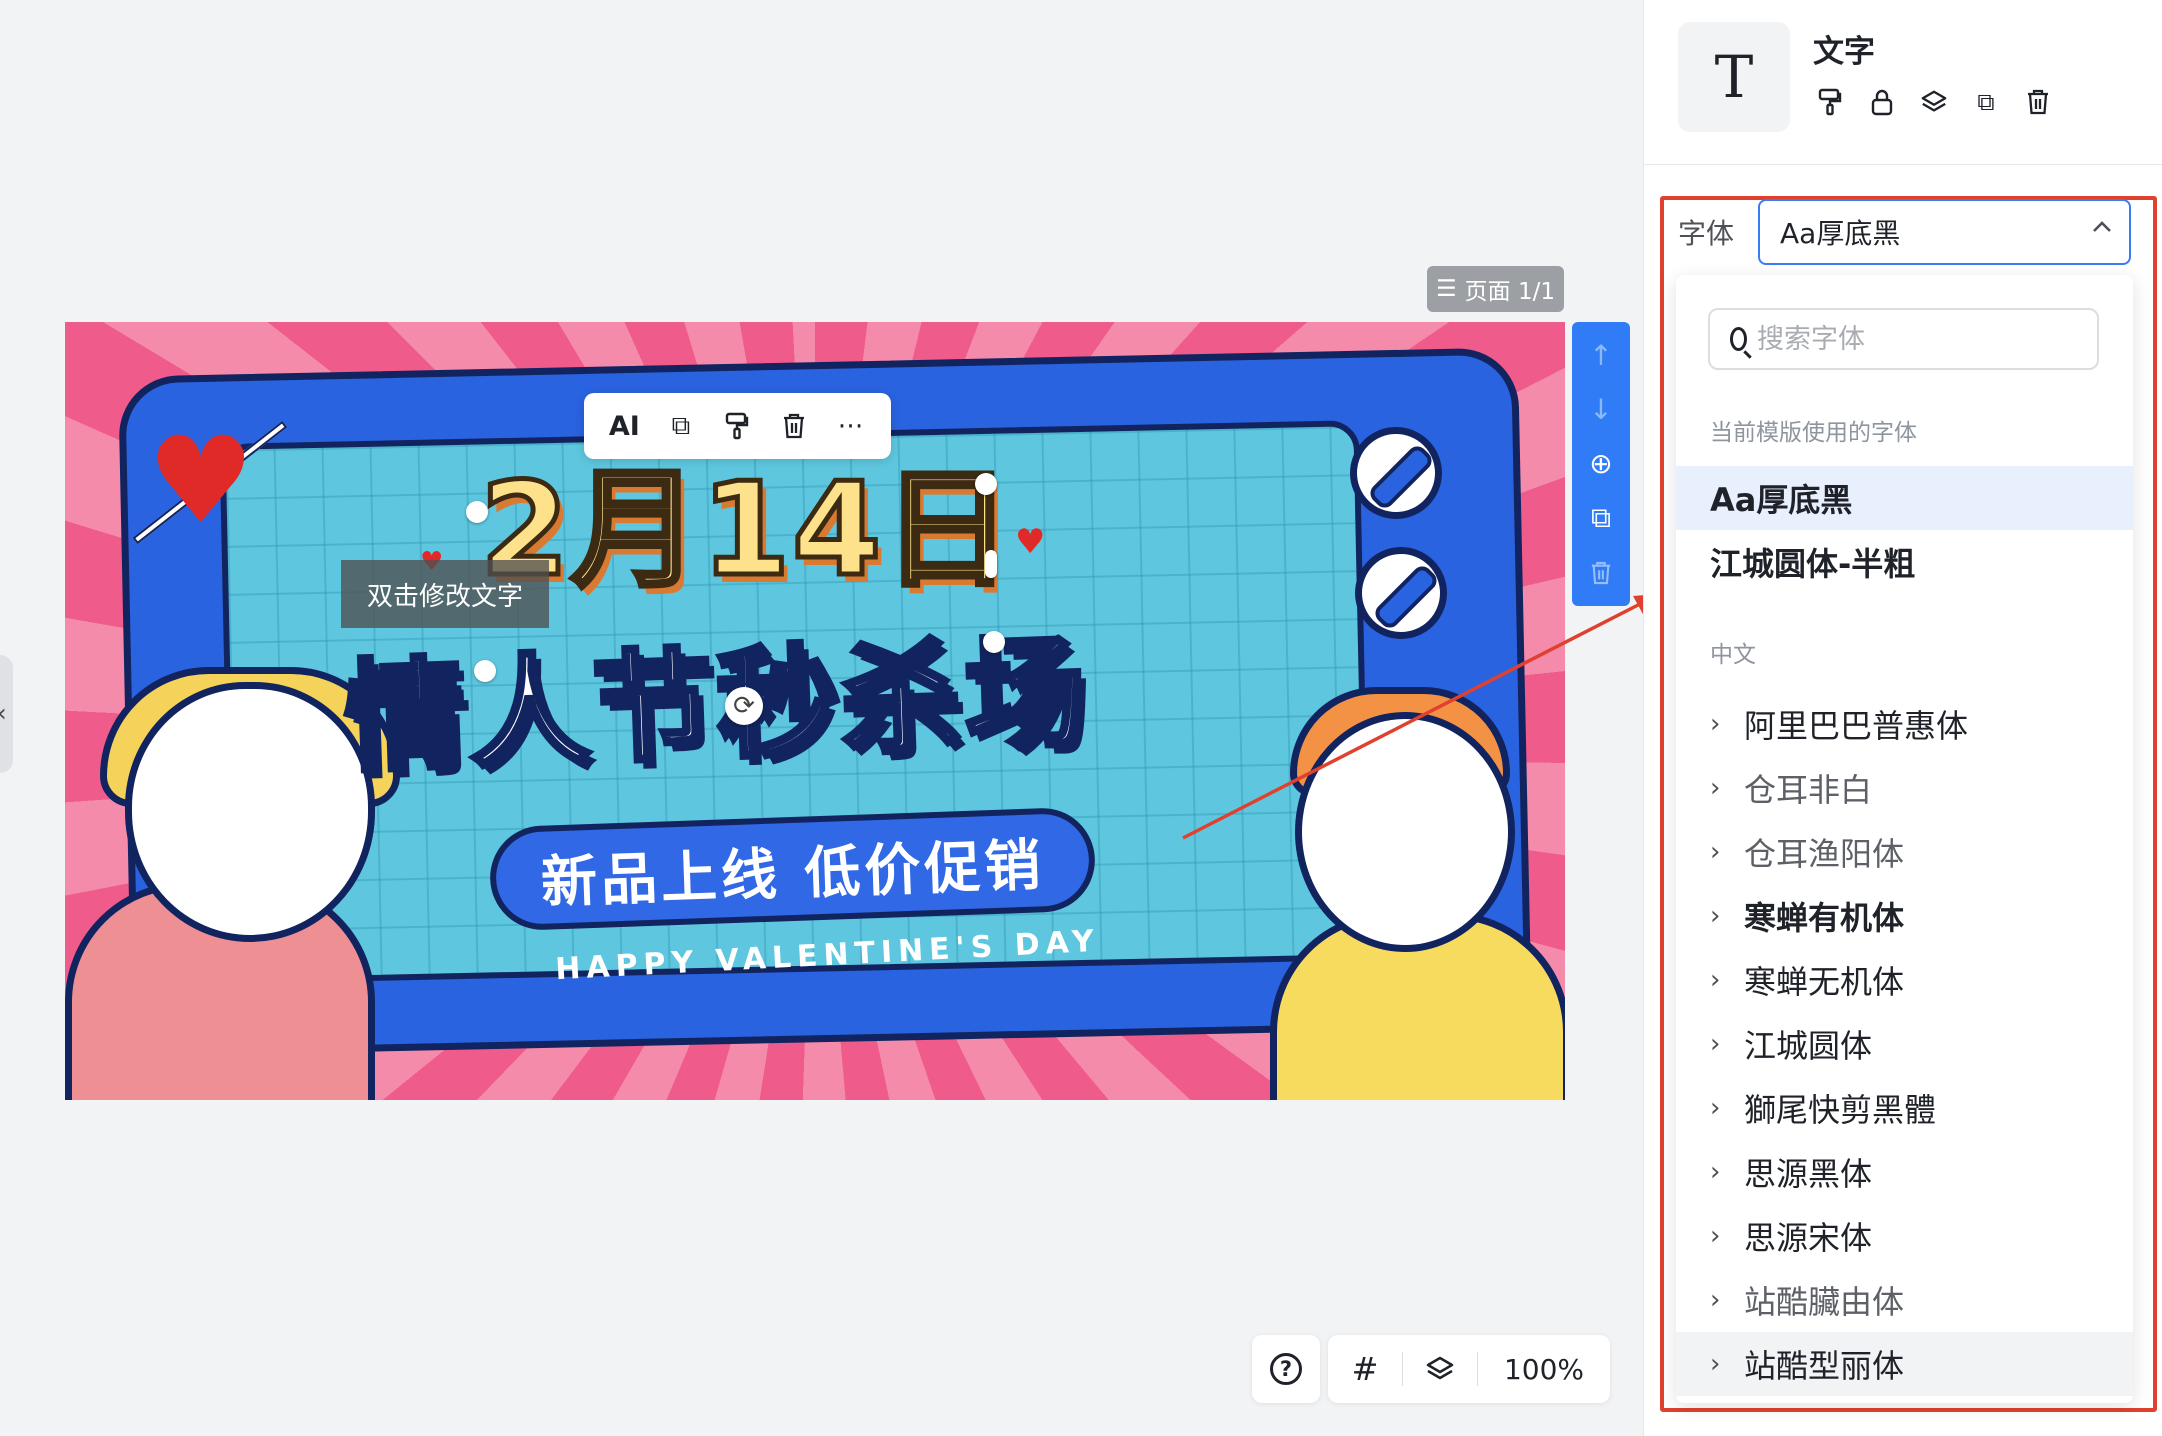 The height and width of the screenshot is (1436, 2162). I want to click on font-select-value: Aa厚底黑, so click(1840, 233).